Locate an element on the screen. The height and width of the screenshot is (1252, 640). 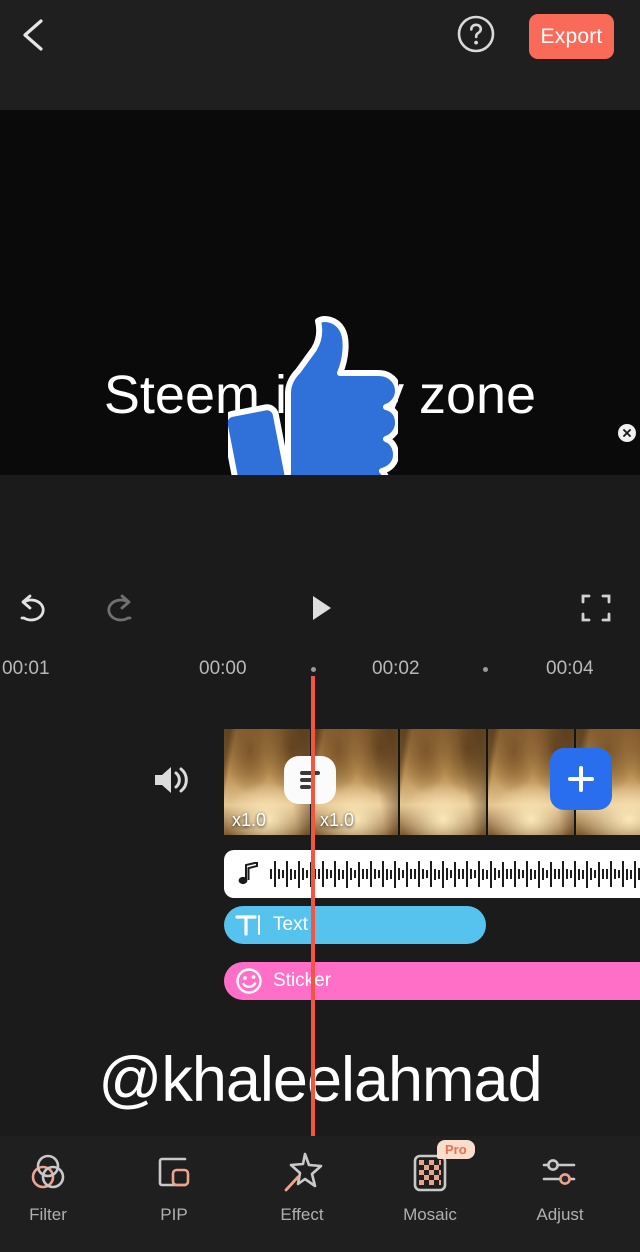
toolbar-item-adjust: Adjust is located at coordinates (560, 1196).